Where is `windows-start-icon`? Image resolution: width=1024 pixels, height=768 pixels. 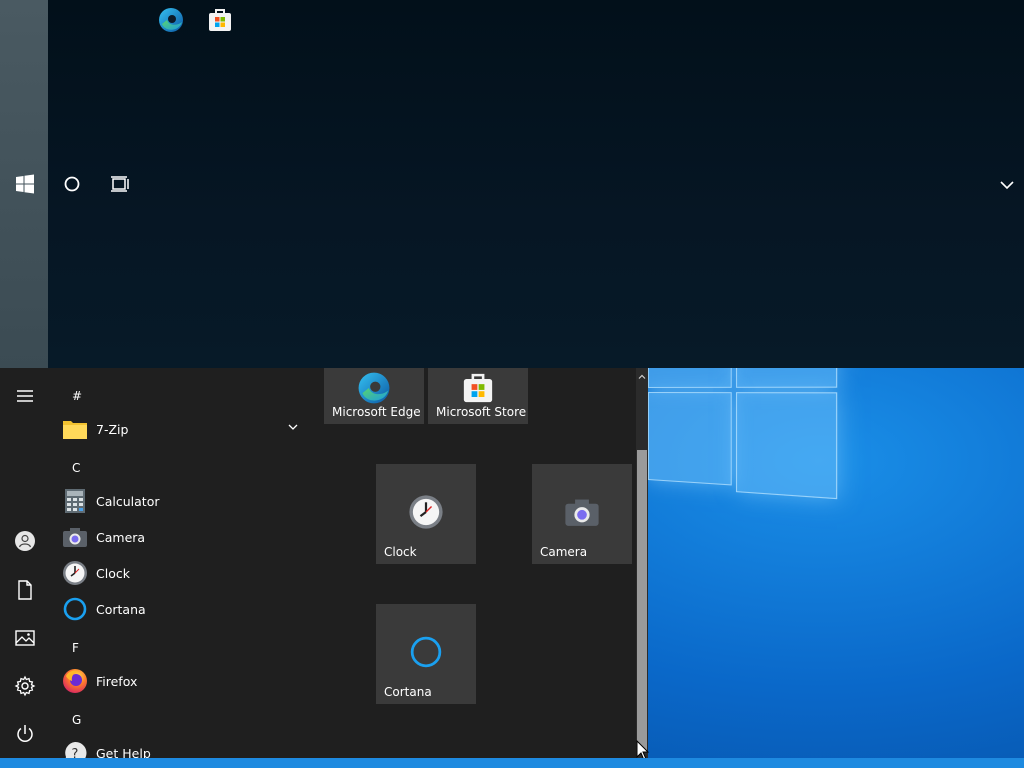 windows-start-icon is located at coordinates (25, 184).